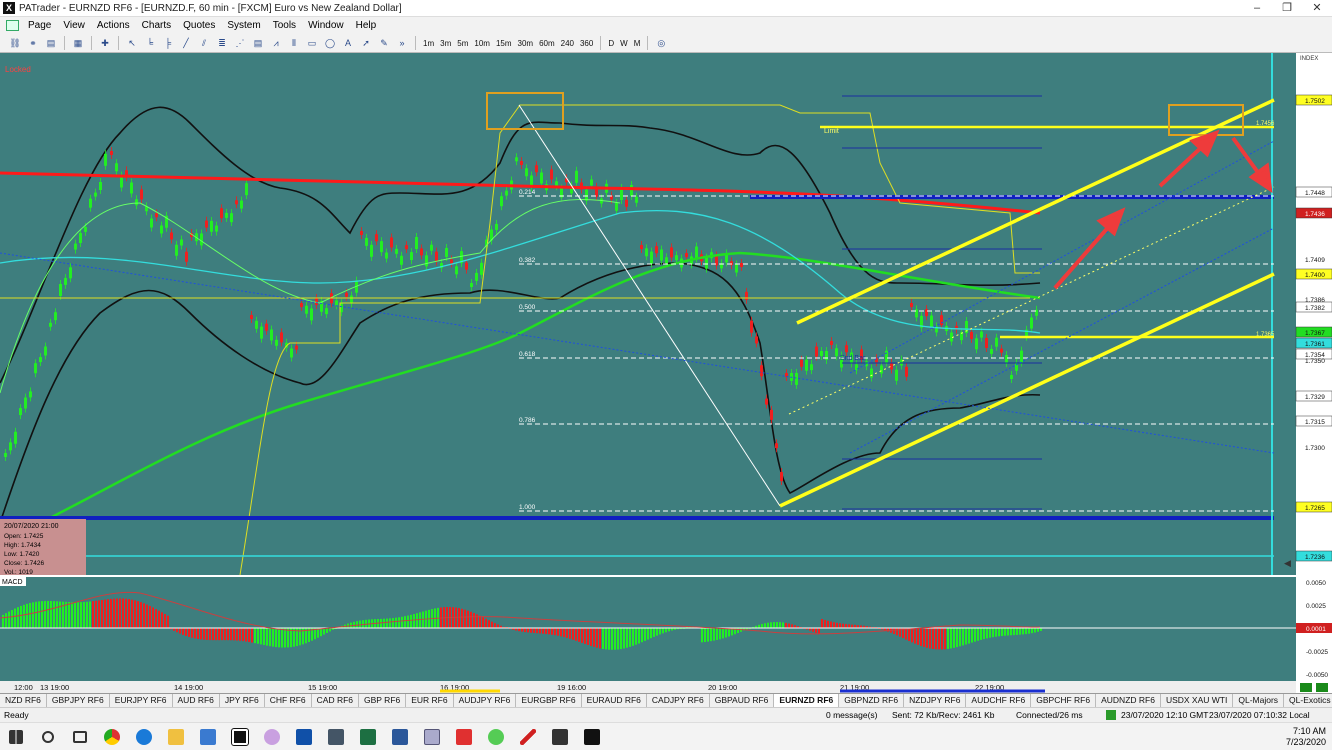 This screenshot has width=1332, height=751. Describe the element at coordinates (526, 43) in the screenshot. I see `timeframe-30m: 30m` at that location.